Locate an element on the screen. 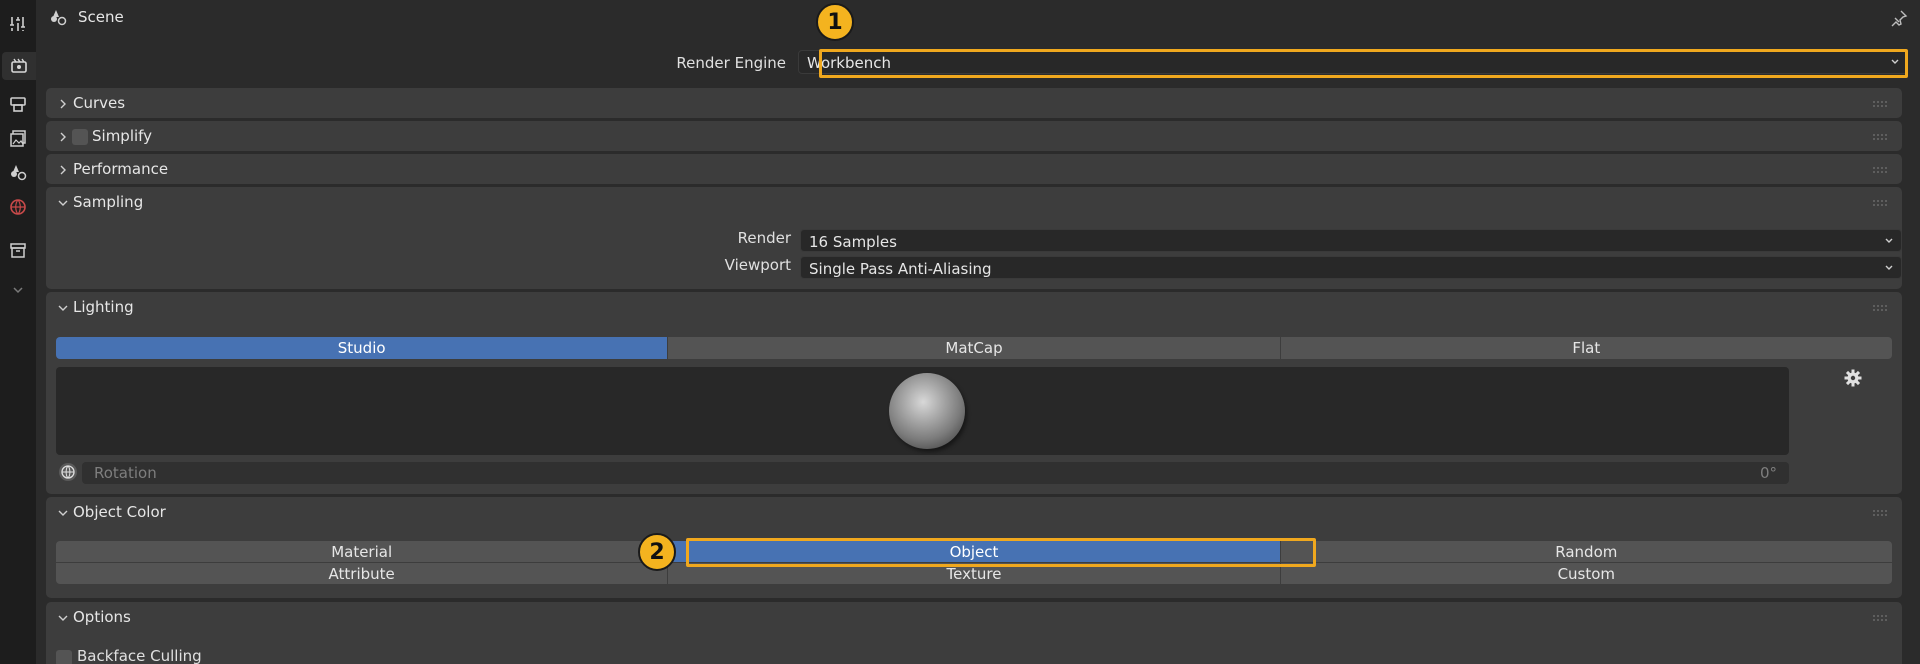 Image resolution: width=1920 pixels, height=664 pixels. panel-options: Options Backface Culling is located at coordinates (974, 633).